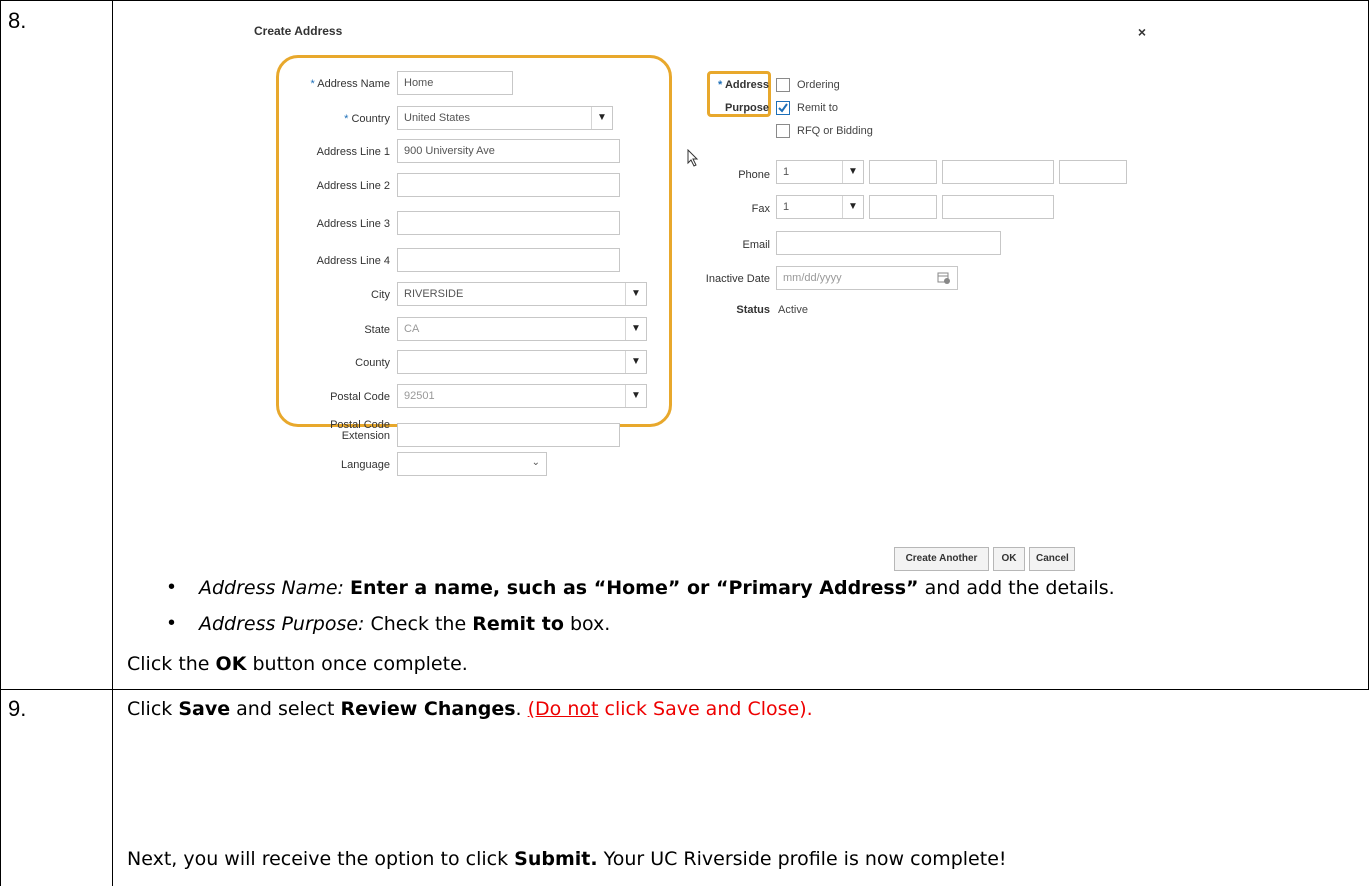 The width and height of the screenshot is (1369, 886). What do you see at coordinates (944, 278) in the screenshot?
I see `calendar-icon` at bounding box center [944, 278].